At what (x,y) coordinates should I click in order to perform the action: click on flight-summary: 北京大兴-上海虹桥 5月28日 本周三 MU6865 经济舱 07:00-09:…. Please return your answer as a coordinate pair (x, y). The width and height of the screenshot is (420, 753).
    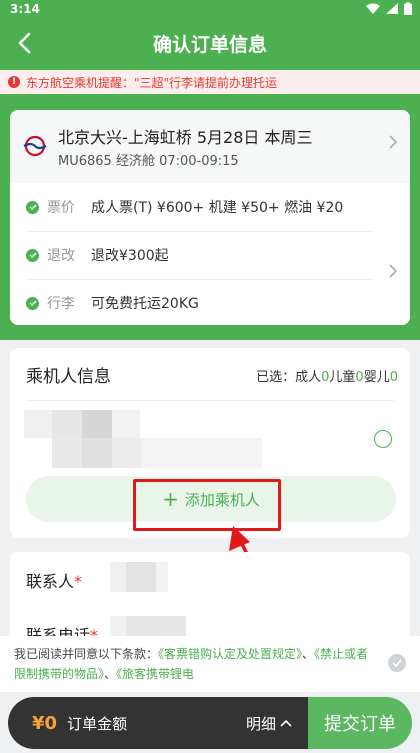
    Looking at the image, I should click on (210, 146).